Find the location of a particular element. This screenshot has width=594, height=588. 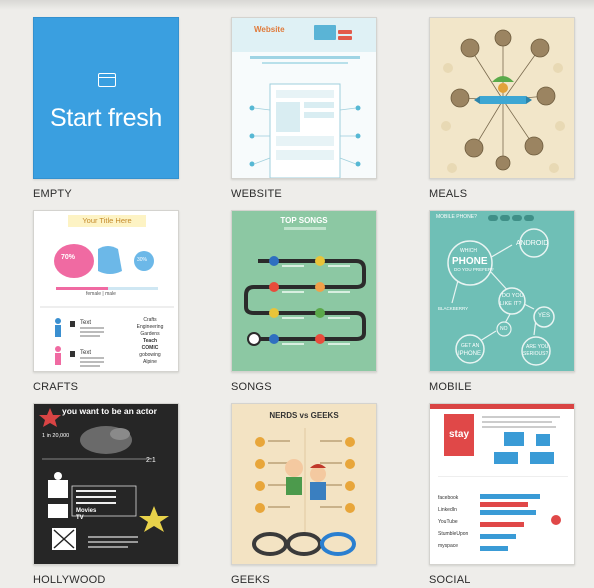

template-meals is located at coordinates (502, 98).